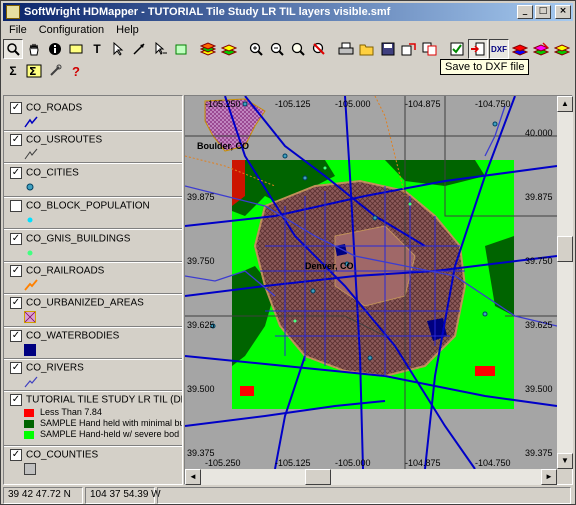  I want to click on status-latitude: 39 42 47.72 N, so click(43, 495).